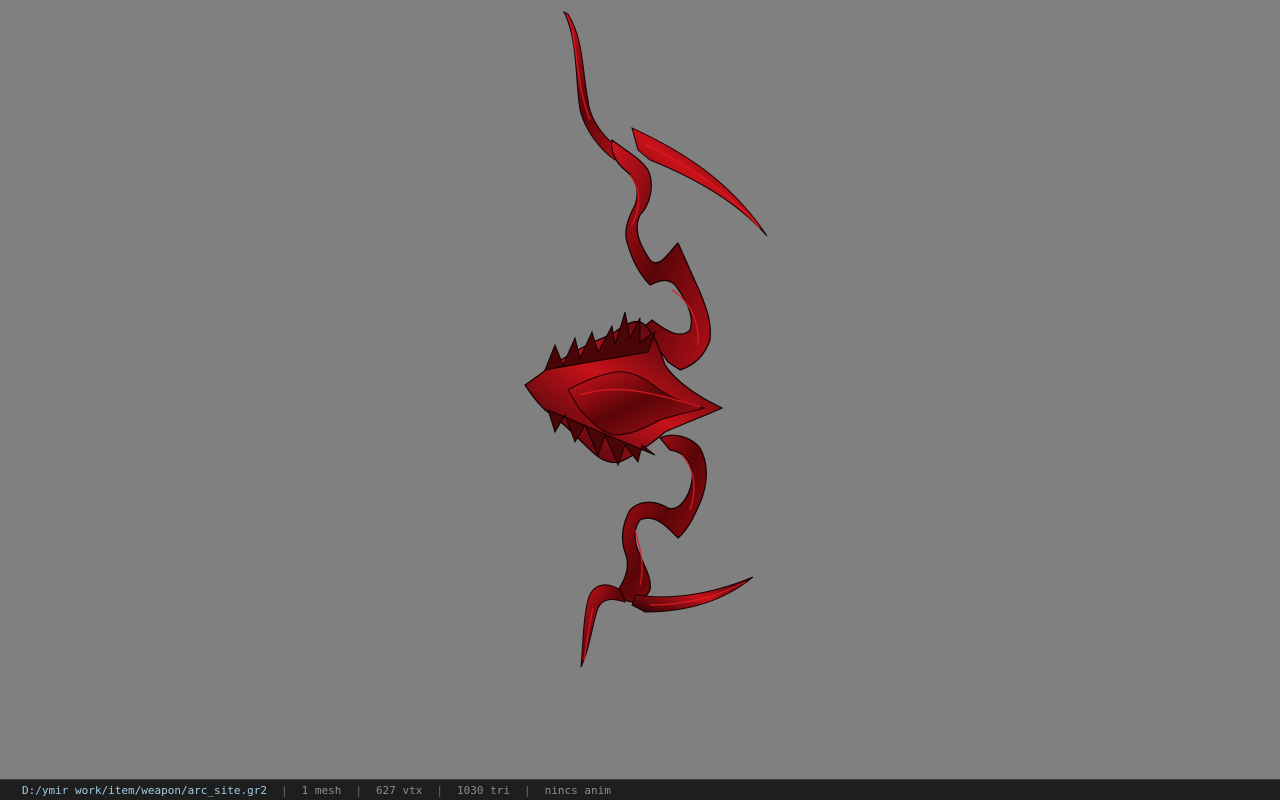  I want to click on lower-limb-tip, so click(603, 626).